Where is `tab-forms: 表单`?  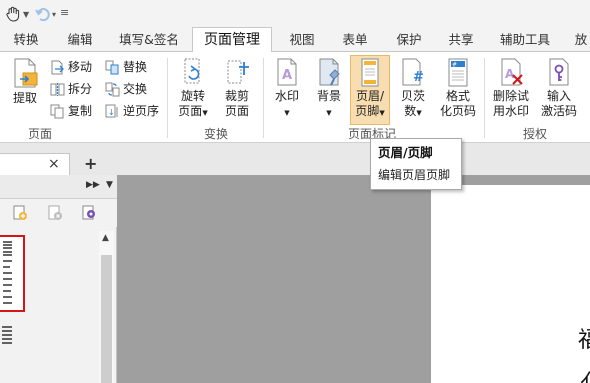 tab-forms: 表单 is located at coordinates (355, 40).